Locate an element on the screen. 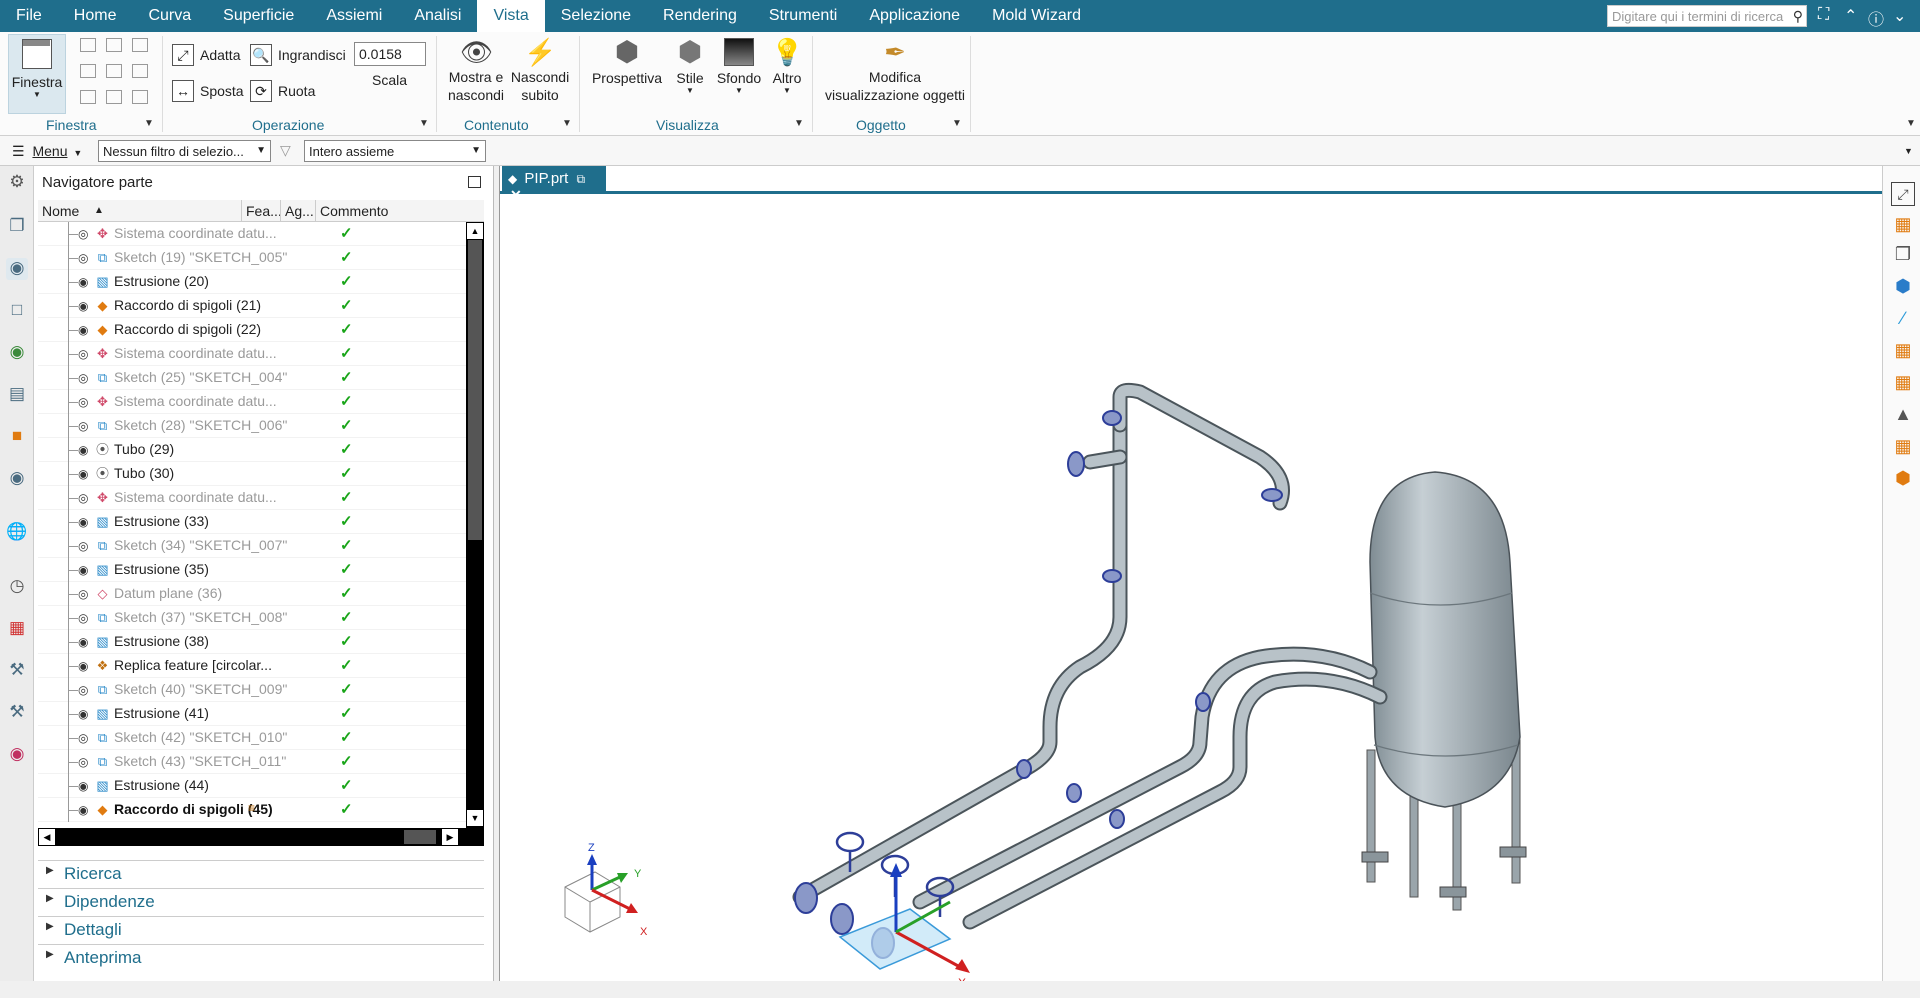 Image resolution: width=1920 pixels, height=998 pixels. tree-row: ◉ ▧ Estrusione (41) ✓ is located at coordinates (252, 714).